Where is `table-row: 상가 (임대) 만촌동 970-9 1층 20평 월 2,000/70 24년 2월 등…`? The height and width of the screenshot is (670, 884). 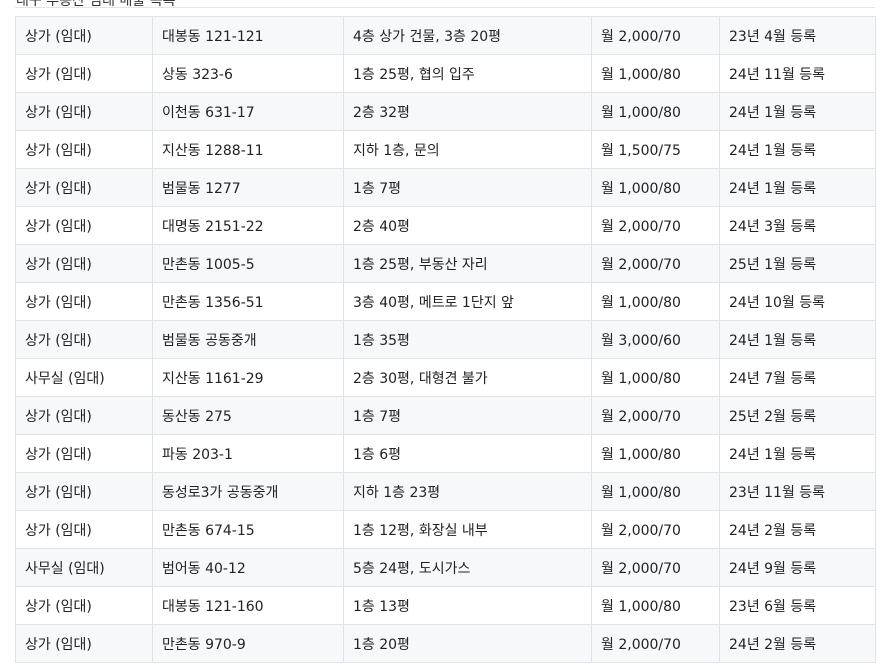 table-row: 상가 (임대) 만촌동 970-9 1층 20평 월 2,000/70 24년 2월 등… is located at coordinates (445, 643).